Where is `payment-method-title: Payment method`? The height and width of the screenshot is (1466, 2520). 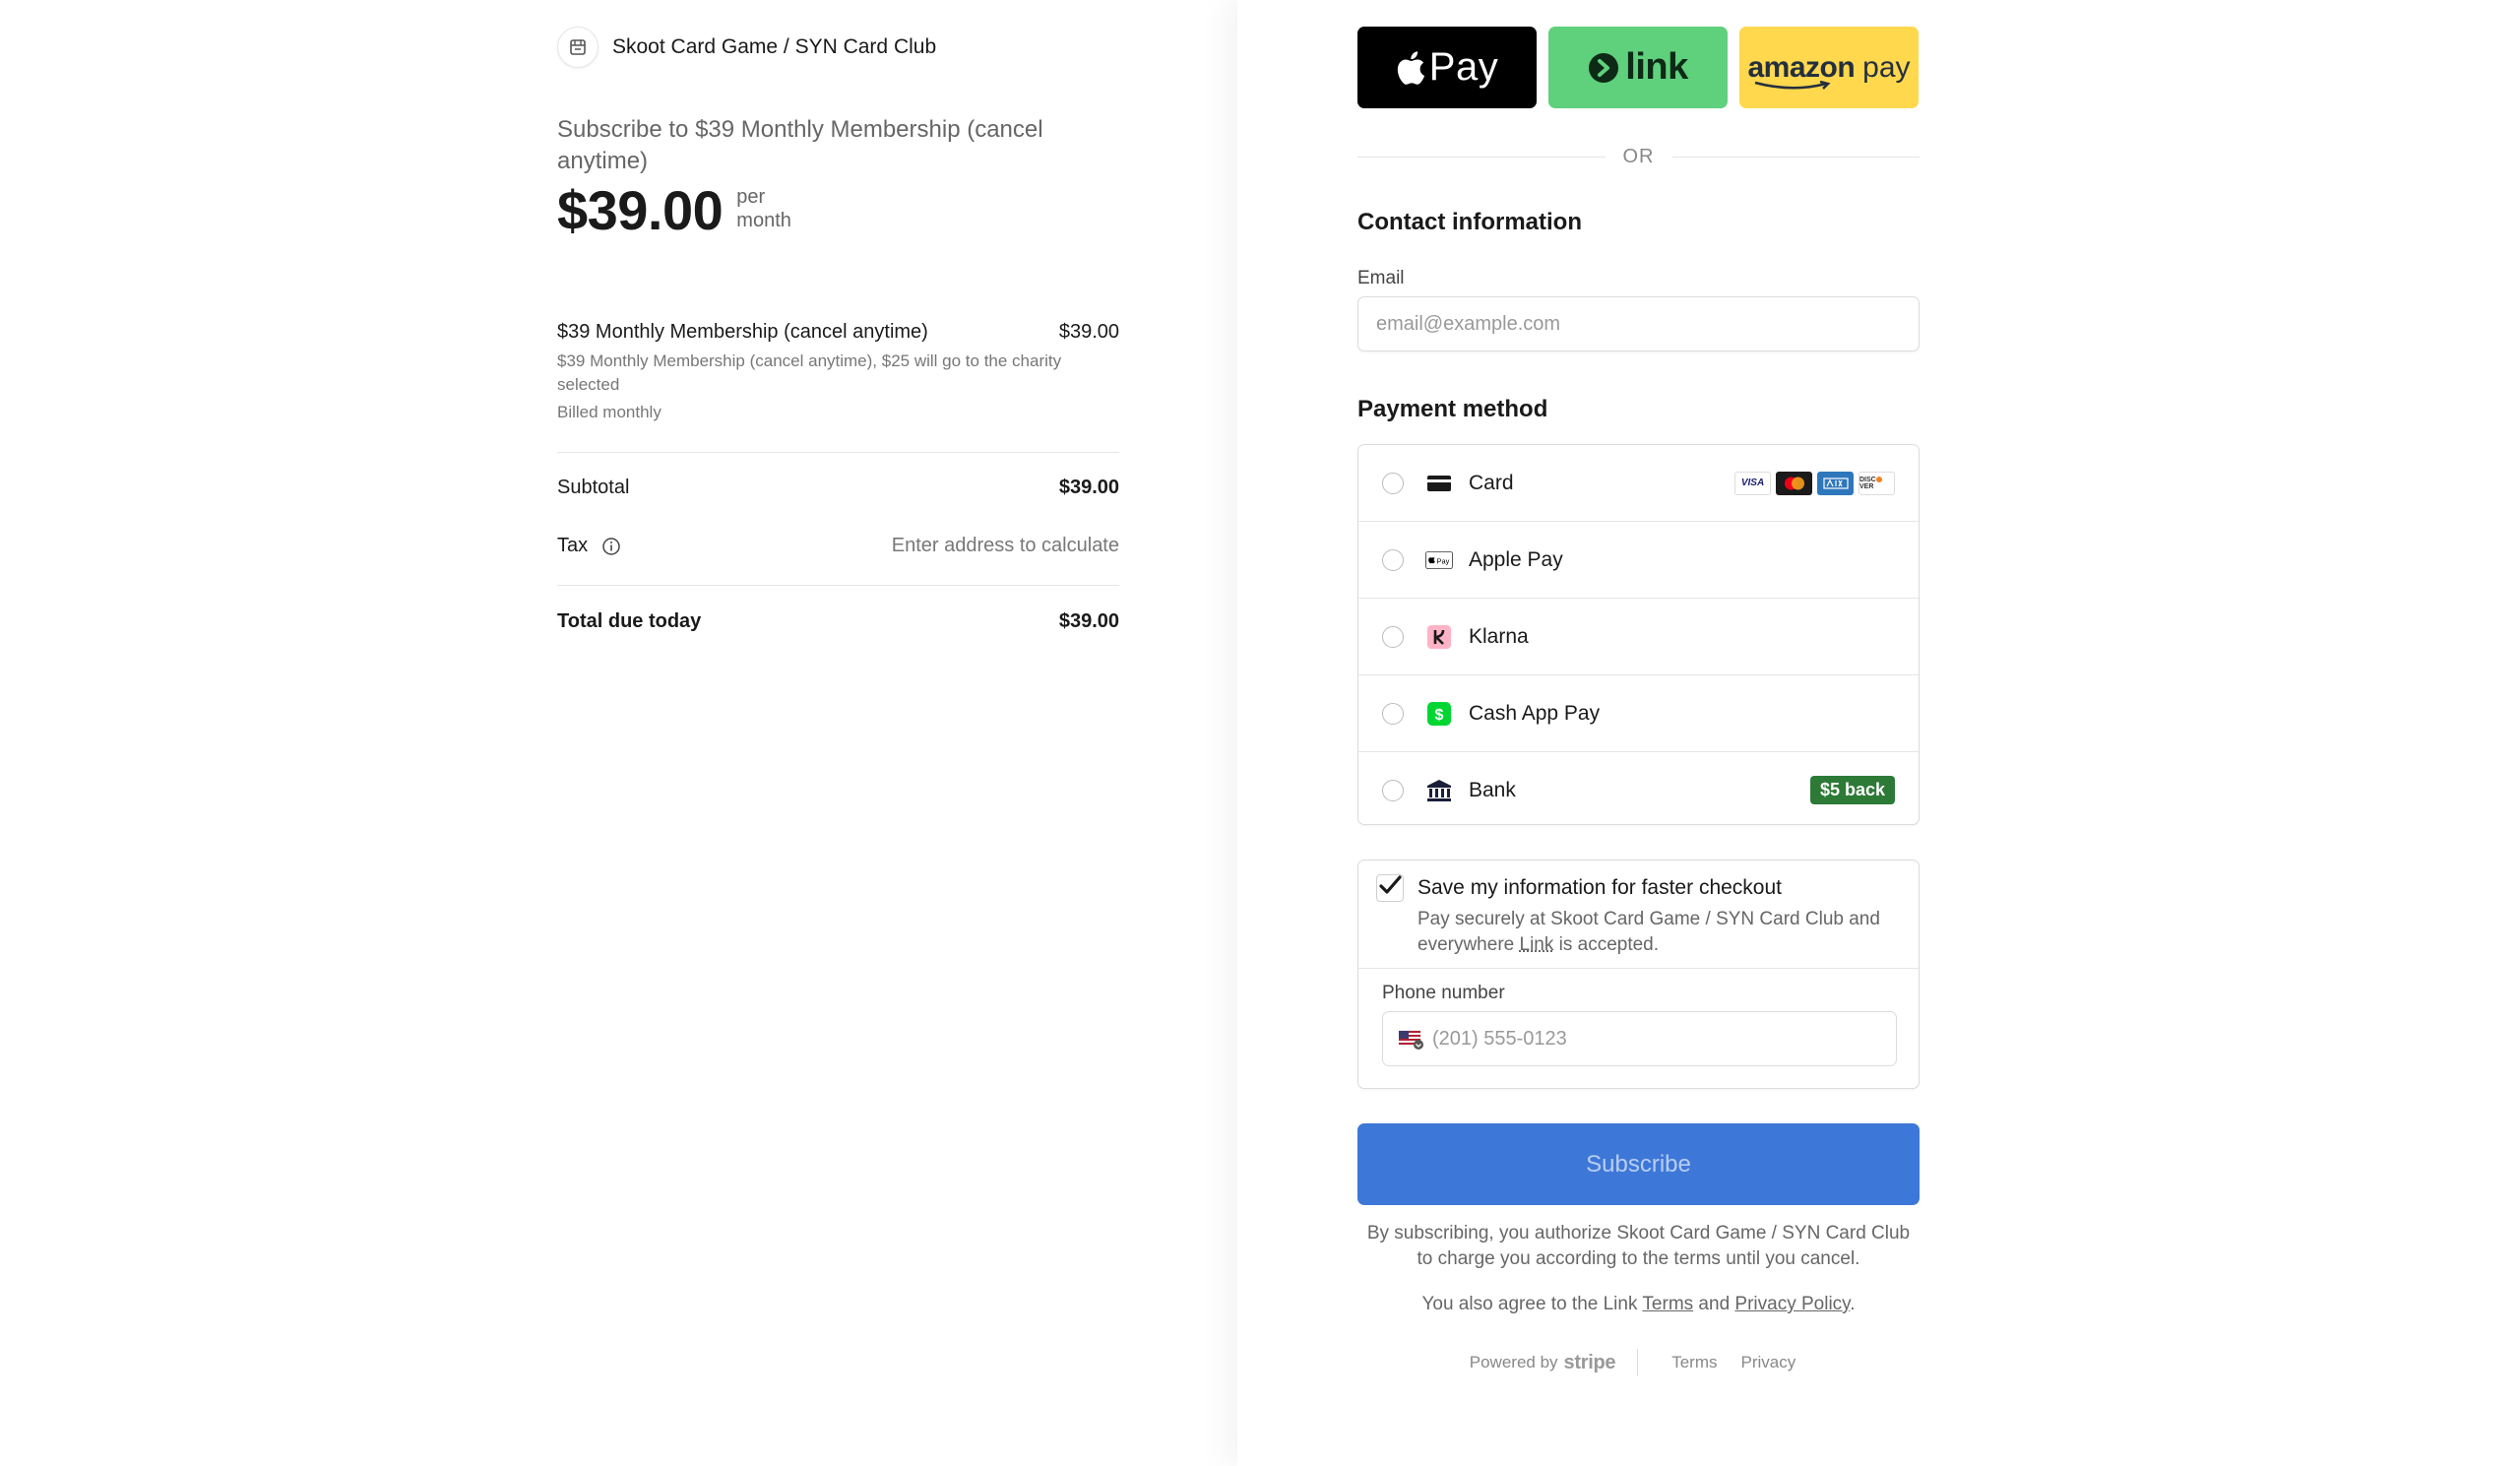 payment-method-title: Payment method is located at coordinates (1452, 409).